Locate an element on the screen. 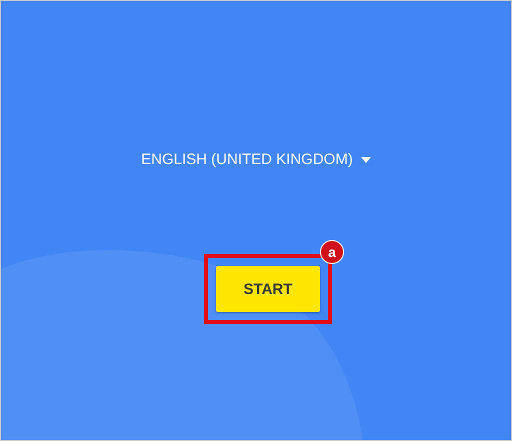  caret-icon is located at coordinates (365, 159).